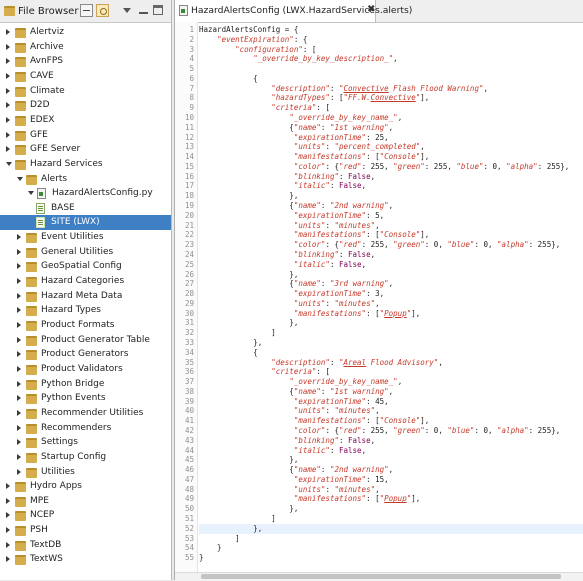 The height and width of the screenshot is (581, 583). Describe the element at coordinates (85, 91) in the screenshot. I see `tree-item: Climate` at that location.